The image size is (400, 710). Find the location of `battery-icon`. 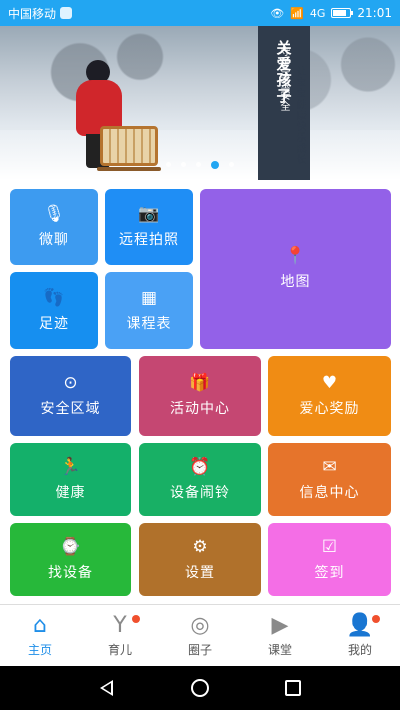

battery-icon is located at coordinates (342, 13).